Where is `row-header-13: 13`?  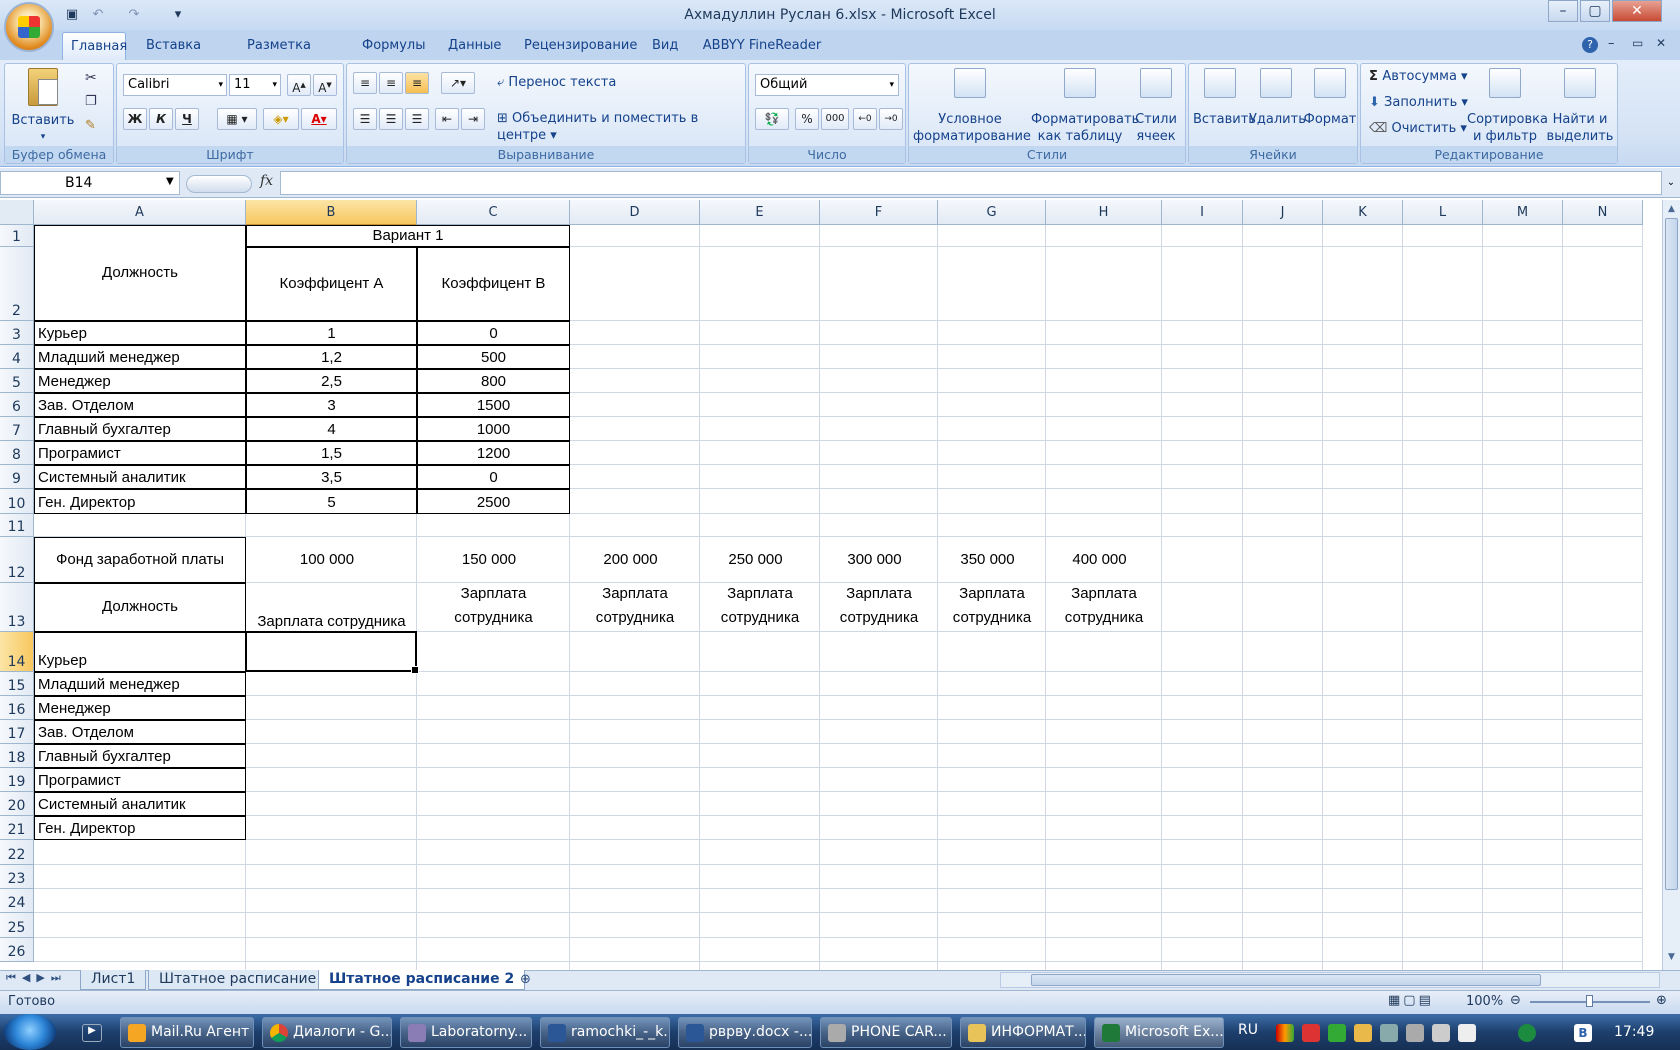
row-header-13: 13 is located at coordinates (17, 607).